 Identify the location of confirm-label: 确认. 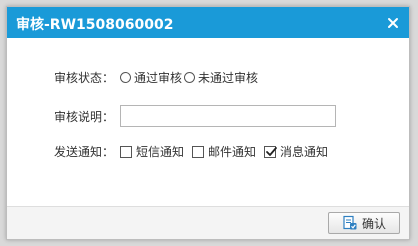
(373, 223).